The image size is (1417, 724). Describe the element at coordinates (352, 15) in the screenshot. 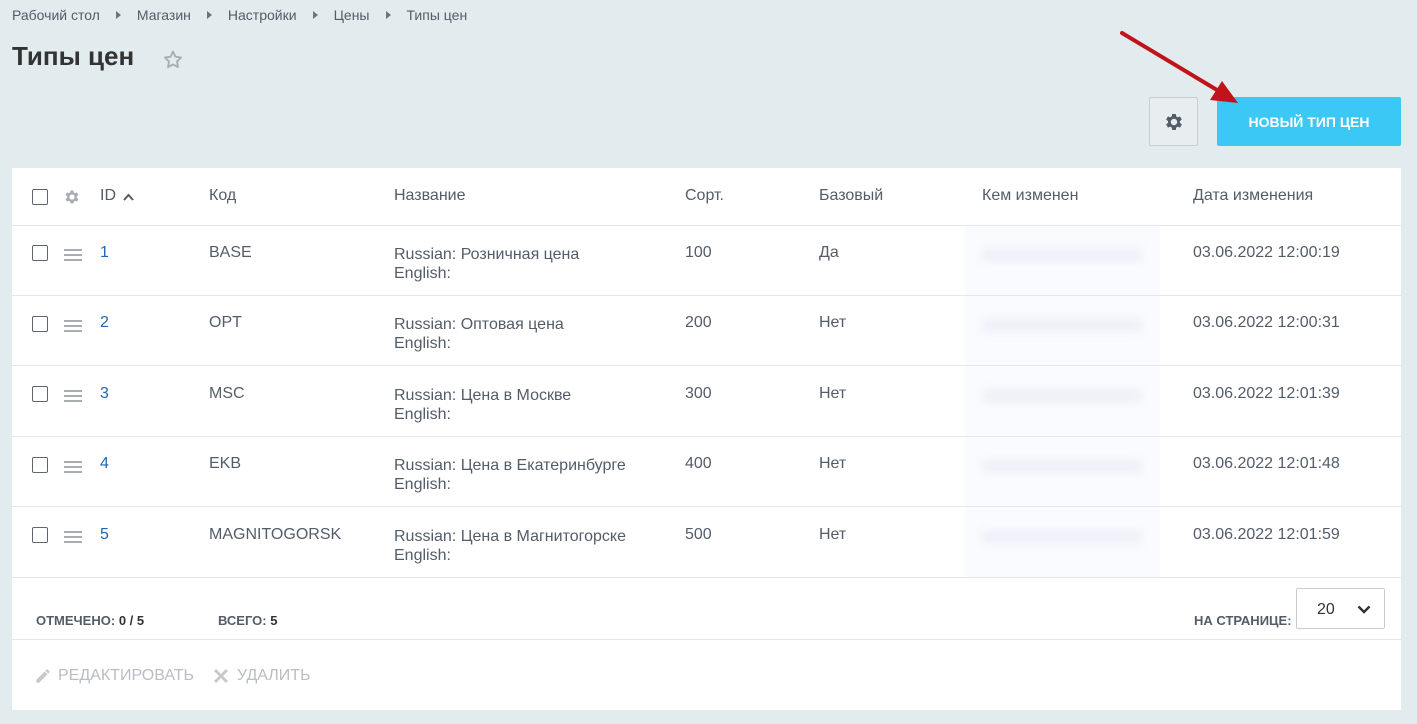

I see `breadcrumb-item-prices: Цены` at that location.